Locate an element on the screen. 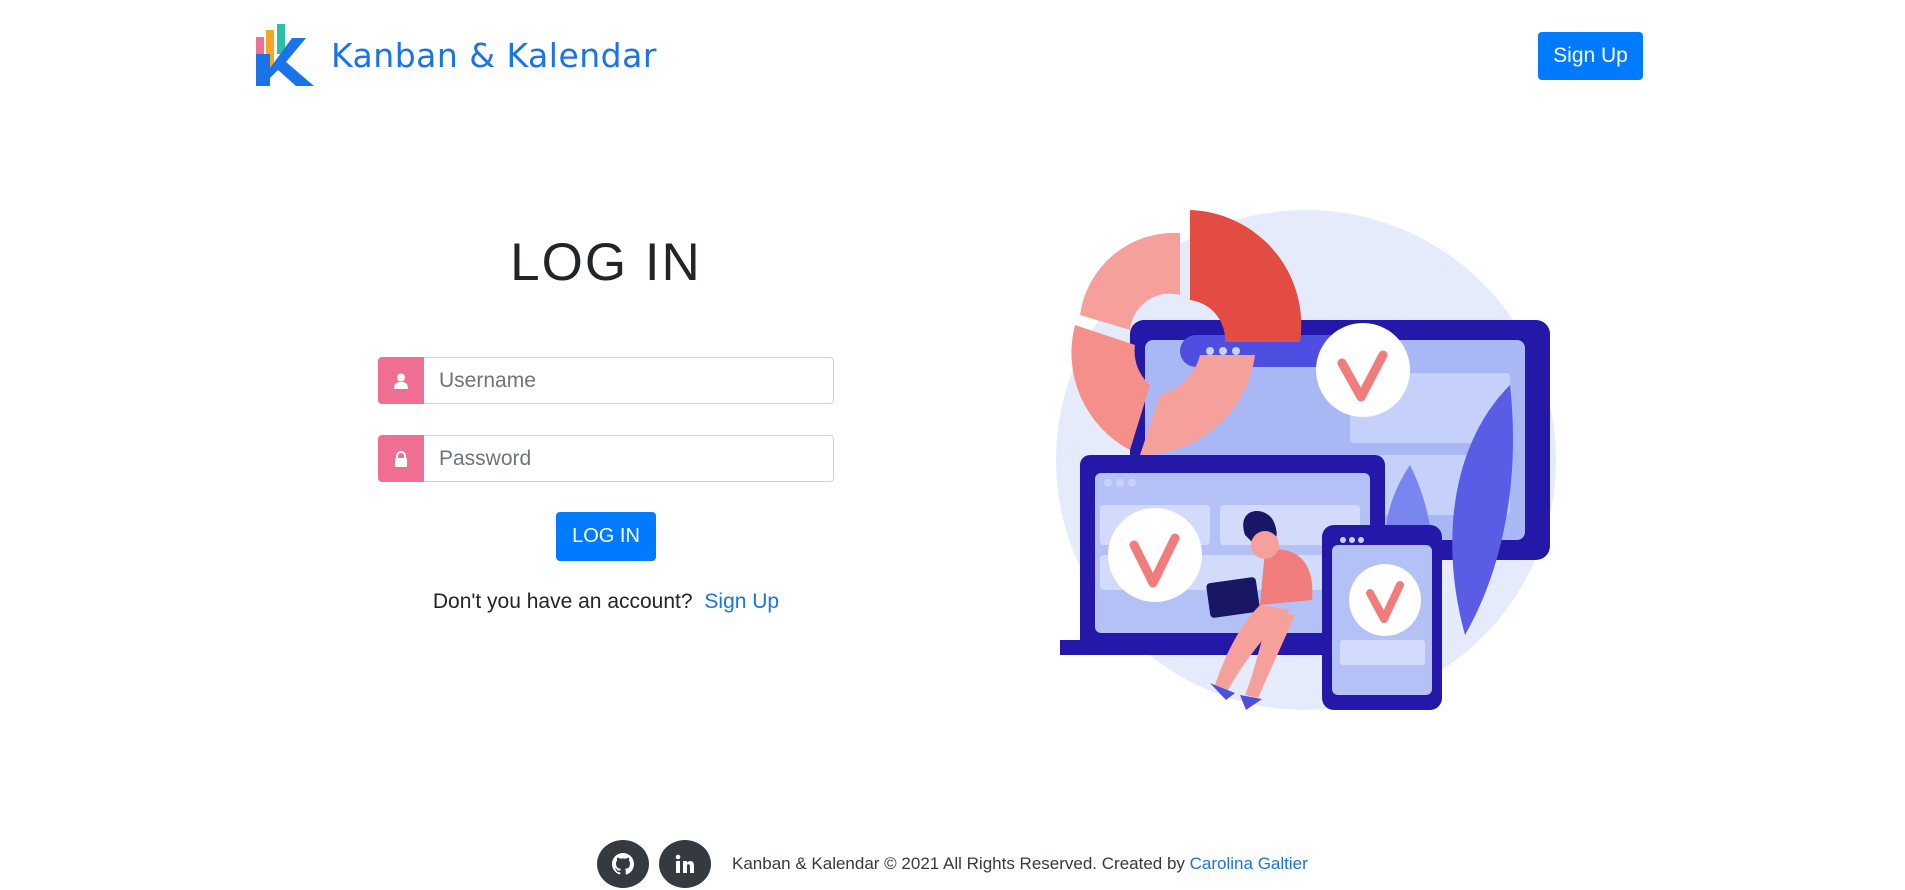 The image size is (1905, 890). author-link: Carolina Galtier is located at coordinates (1249, 863).